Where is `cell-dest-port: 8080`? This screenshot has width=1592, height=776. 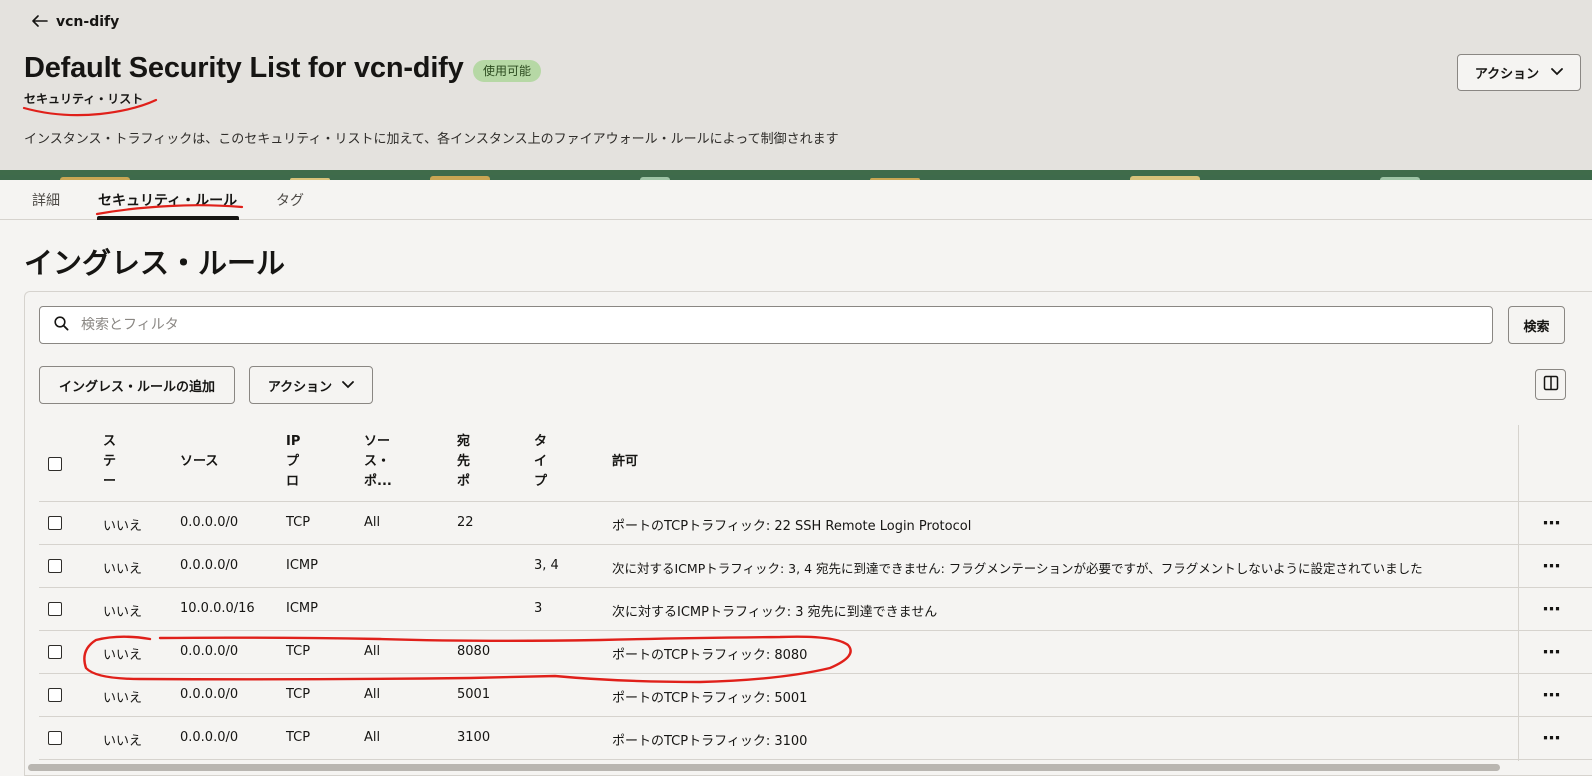
cell-dest-port: 8080 is located at coordinates (474, 651).